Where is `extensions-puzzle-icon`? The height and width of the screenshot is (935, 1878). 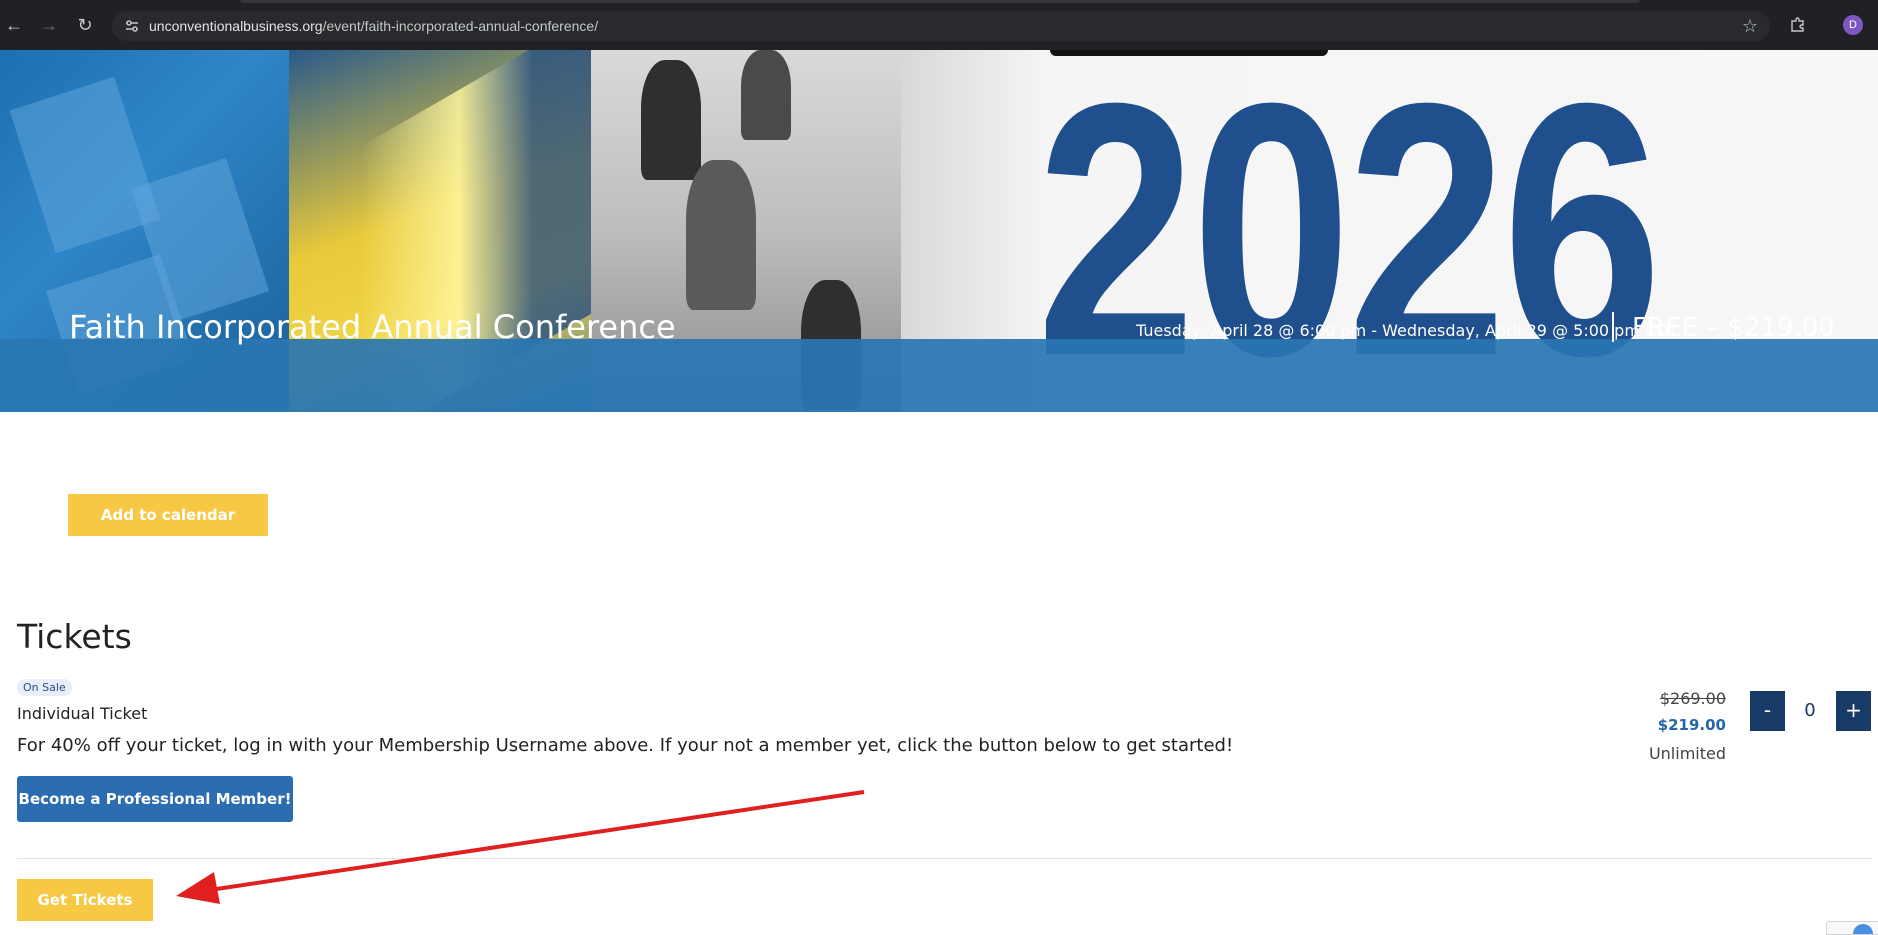 extensions-puzzle-icon is located at coordinates (1798, 25).